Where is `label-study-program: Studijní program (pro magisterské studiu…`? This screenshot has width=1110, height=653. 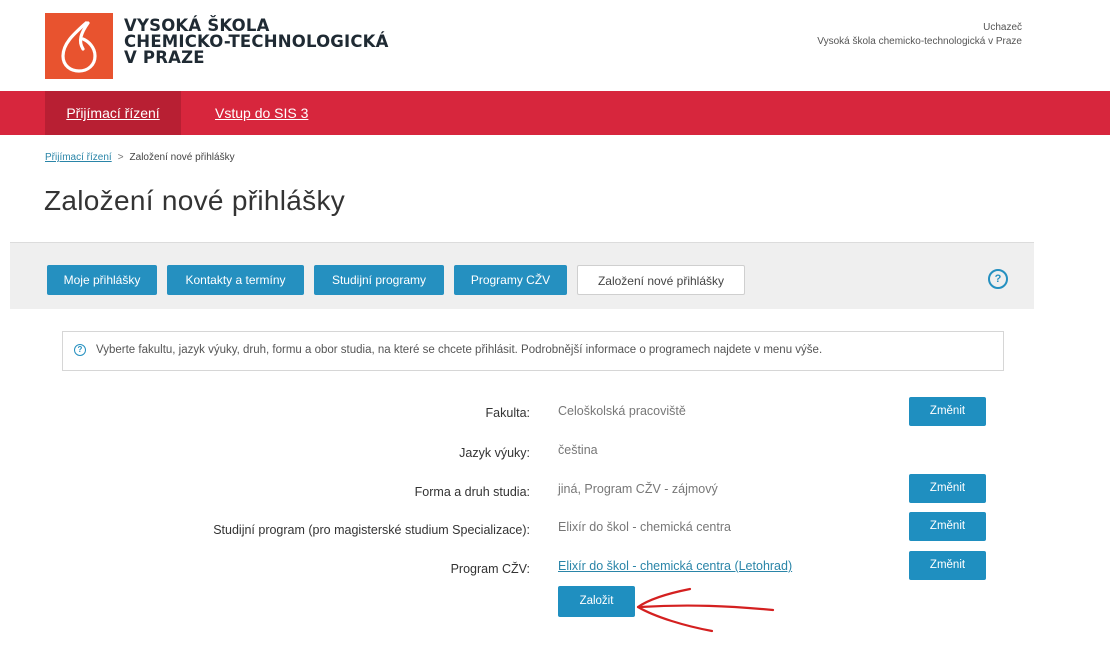
label-study-program: Studijní program (pro magisterské studiu… is located at coordinates (371, 530).